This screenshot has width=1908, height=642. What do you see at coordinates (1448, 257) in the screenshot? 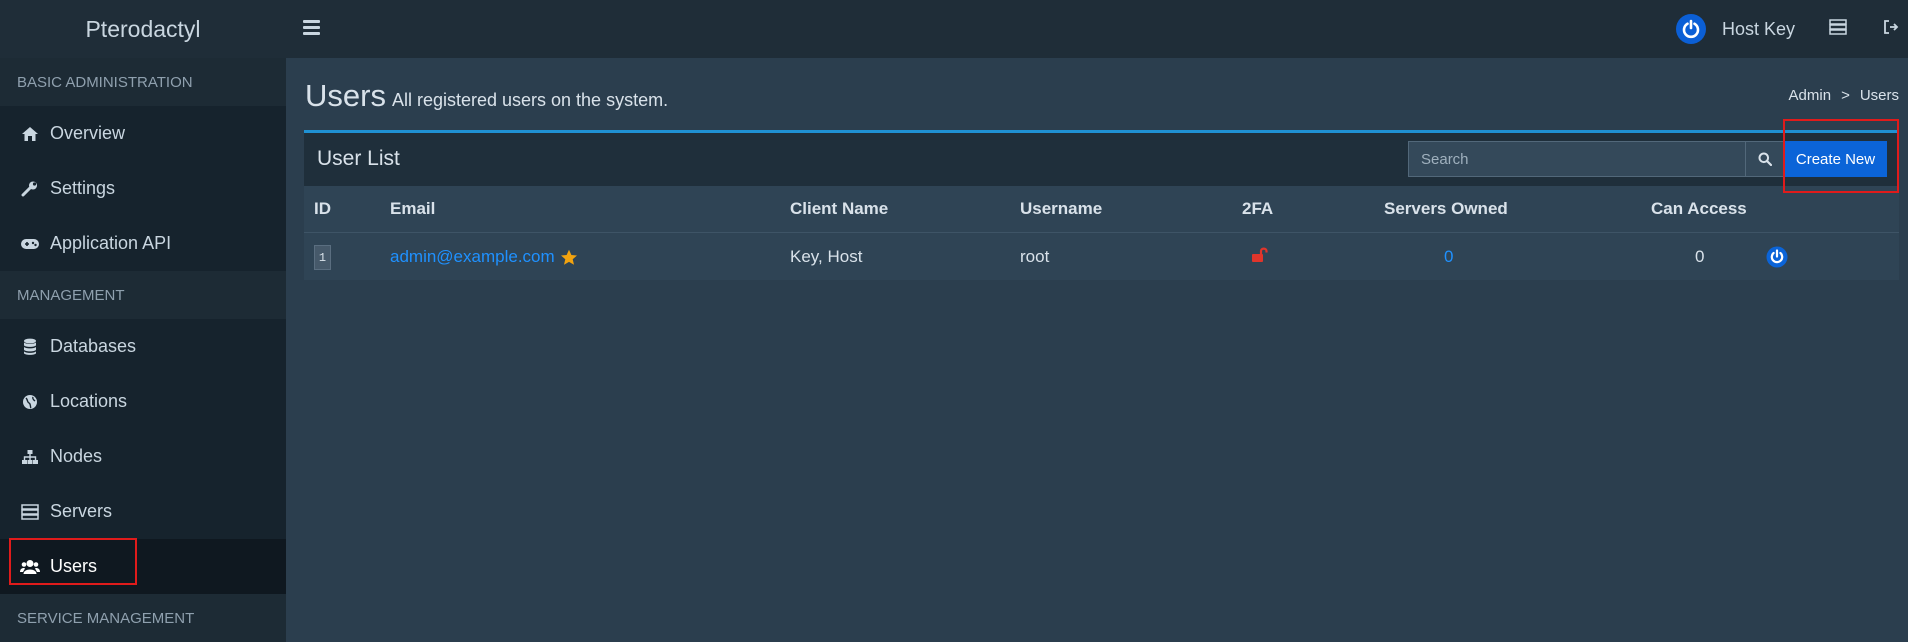
I see `user-servers-owned-link: 0` at bounding box center [1448, 257].